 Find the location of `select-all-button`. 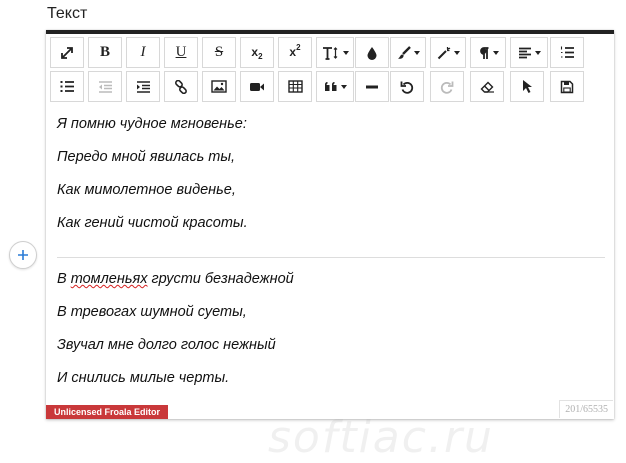

select-all-button is located at coordinates (527, 86).